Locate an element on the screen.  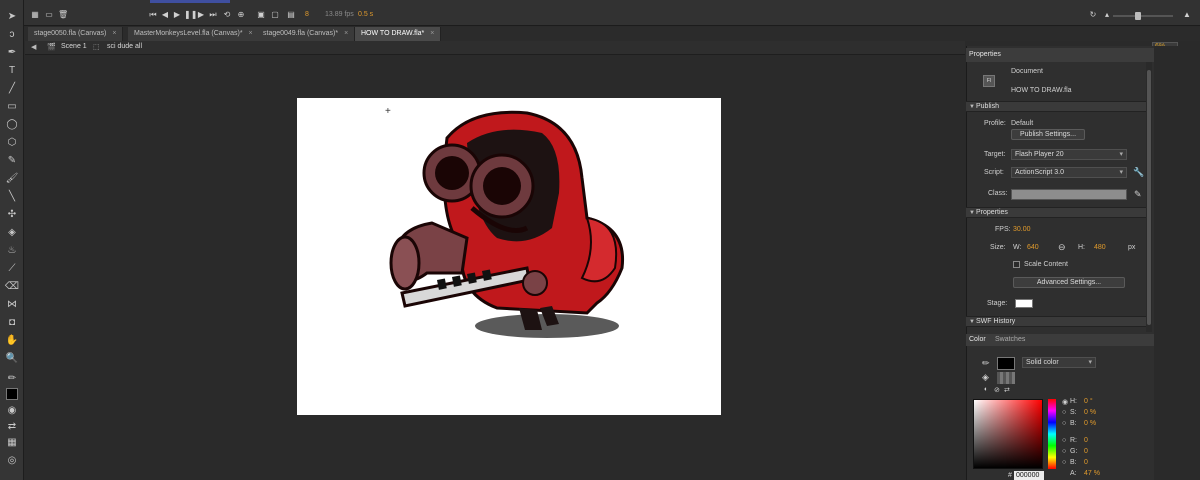
stage-color-swatch is located at coordinates (1024, 303).